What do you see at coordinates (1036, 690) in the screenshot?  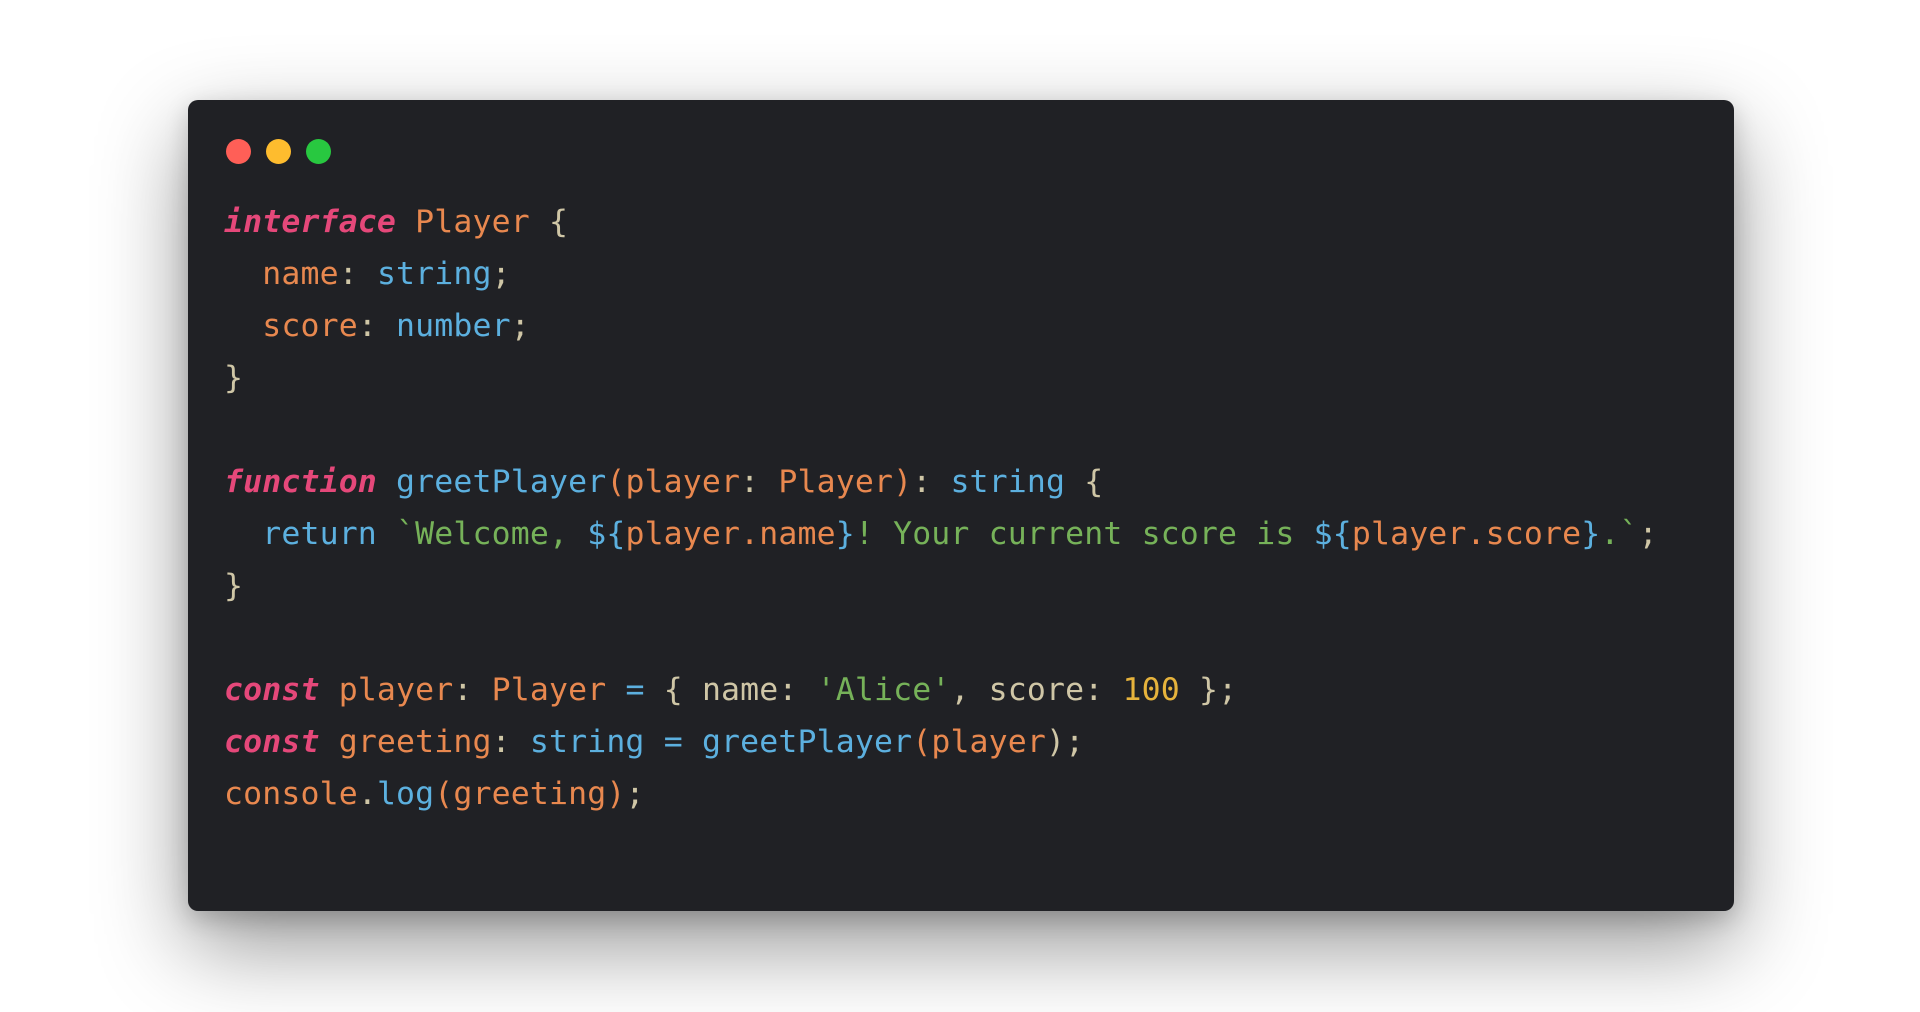 I see `code-token-punctuation: , score:` at bounding box center [1036, 690].